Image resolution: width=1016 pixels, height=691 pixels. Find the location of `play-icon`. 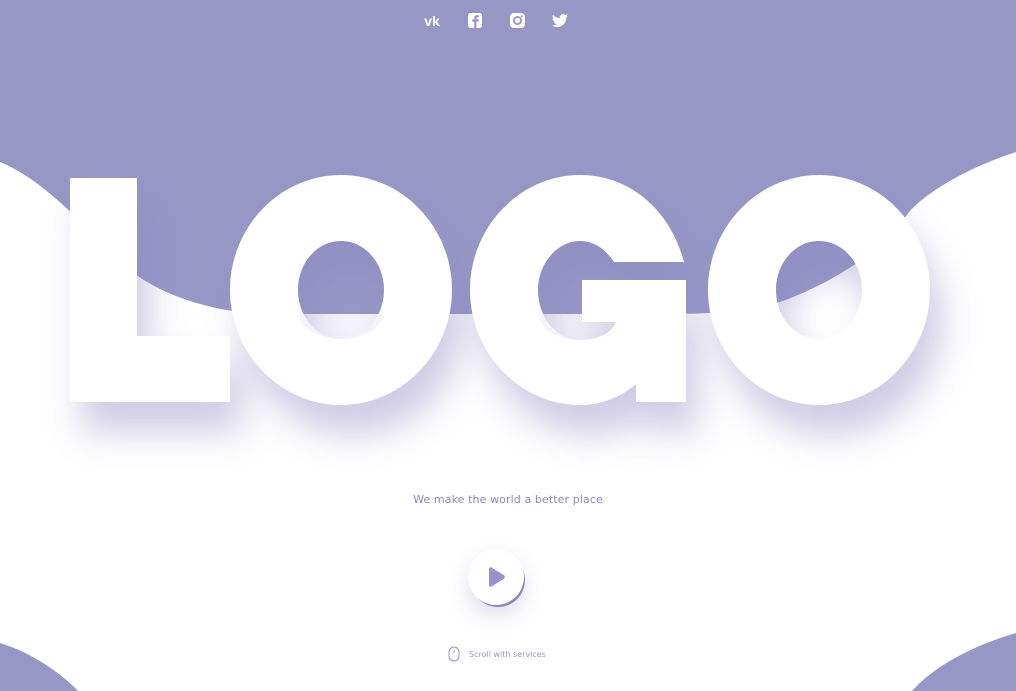

play-icon is located at coordinates (497, 577).